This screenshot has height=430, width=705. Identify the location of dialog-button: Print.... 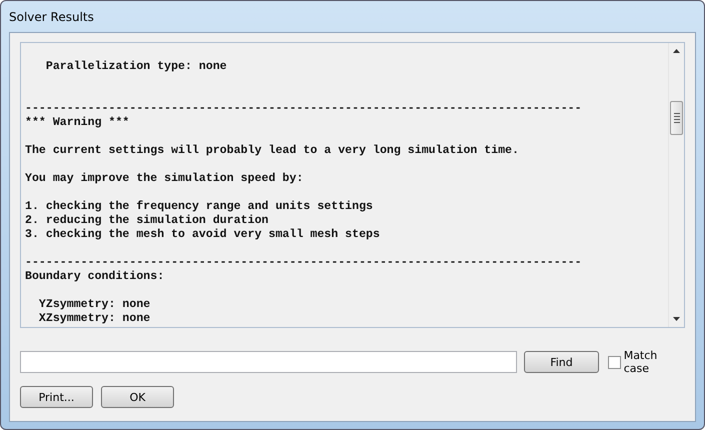
(56, 397).